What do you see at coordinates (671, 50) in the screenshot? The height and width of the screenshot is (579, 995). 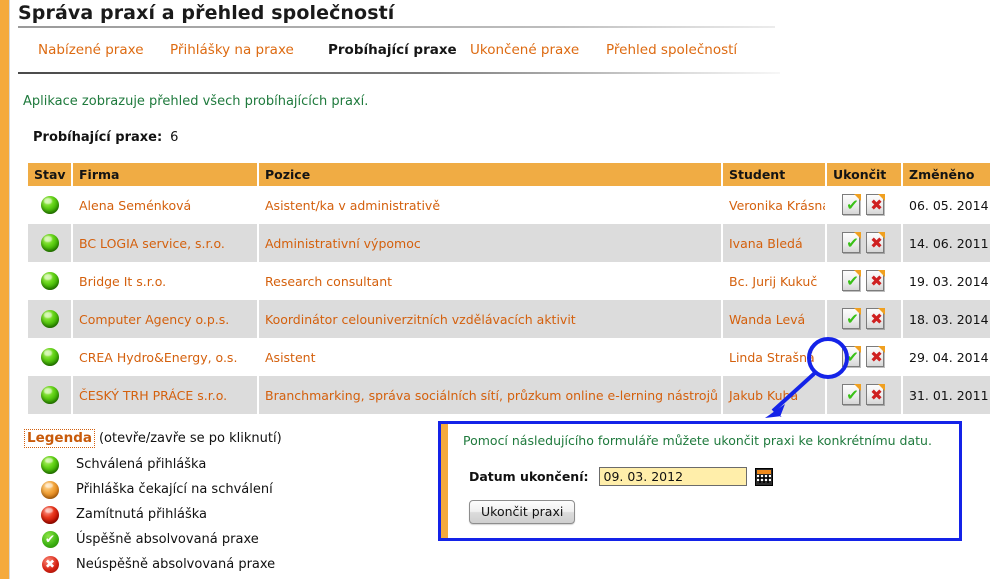 I see `tab-prehled-spolecnosti: Přehled společností` at bounding box center [671, 50].